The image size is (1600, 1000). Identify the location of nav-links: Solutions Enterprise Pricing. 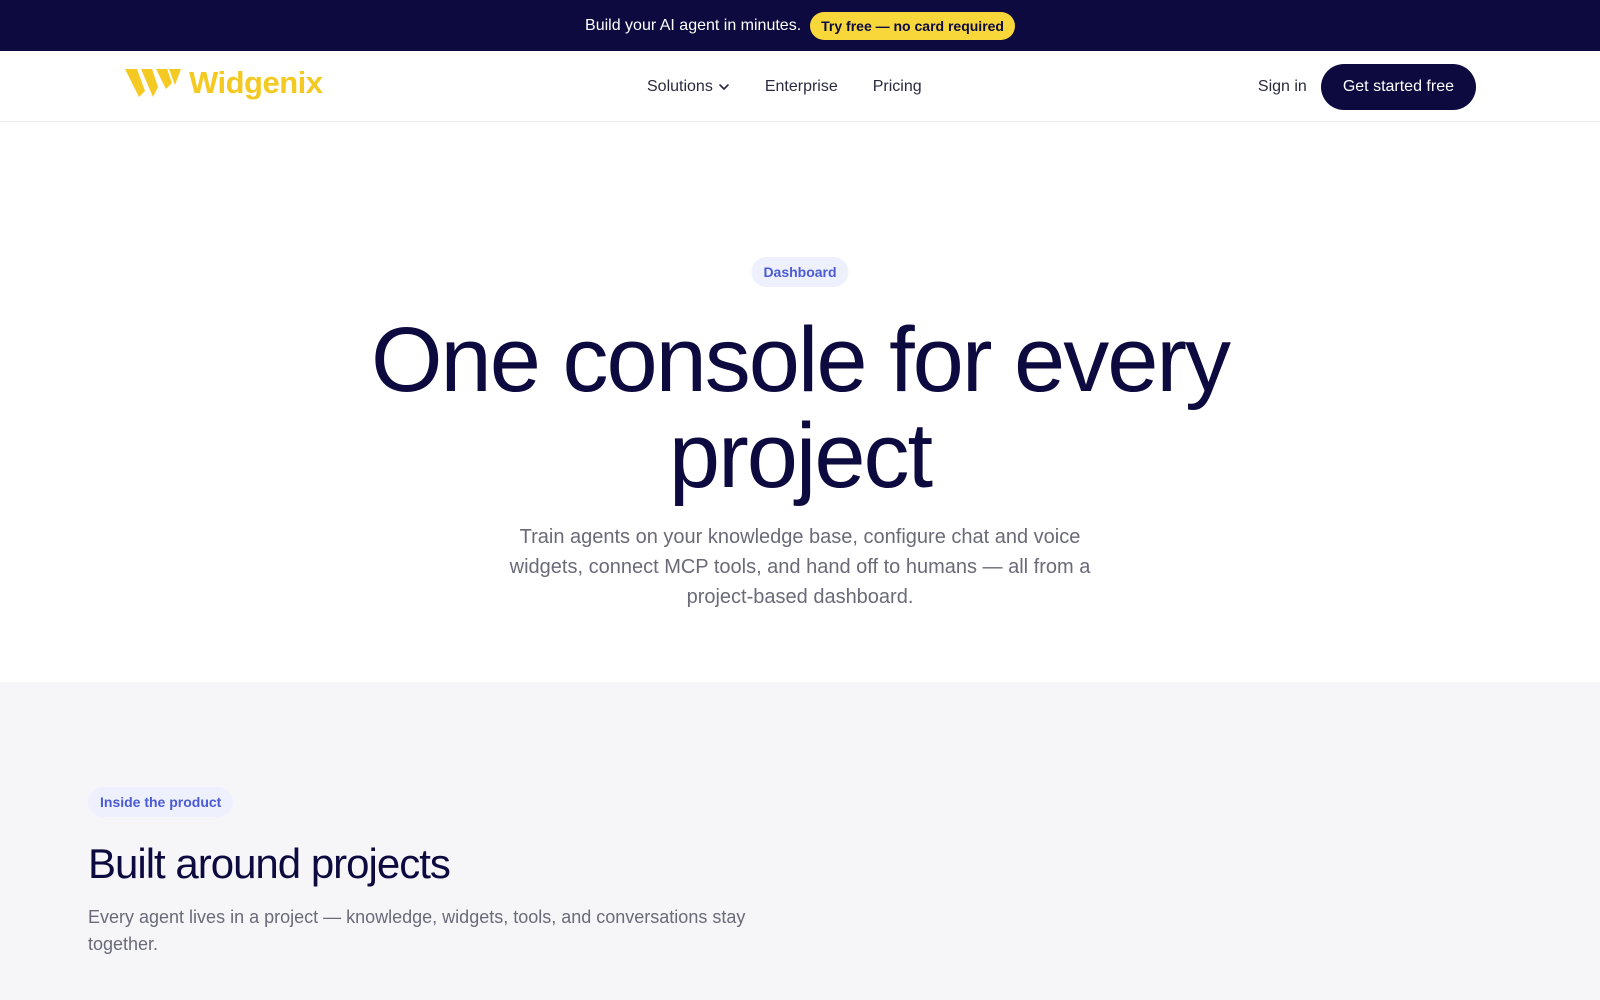
(784, 86).